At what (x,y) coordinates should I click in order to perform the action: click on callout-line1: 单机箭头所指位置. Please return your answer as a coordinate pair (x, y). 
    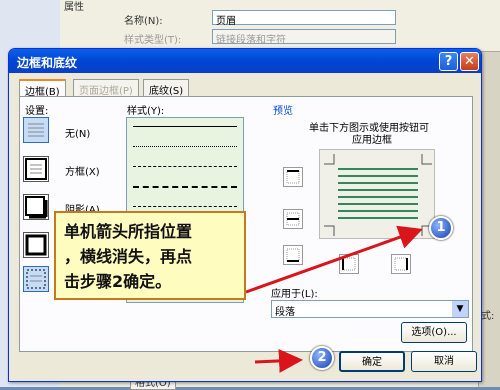
    Looking at the image, I should click on (128, 231).